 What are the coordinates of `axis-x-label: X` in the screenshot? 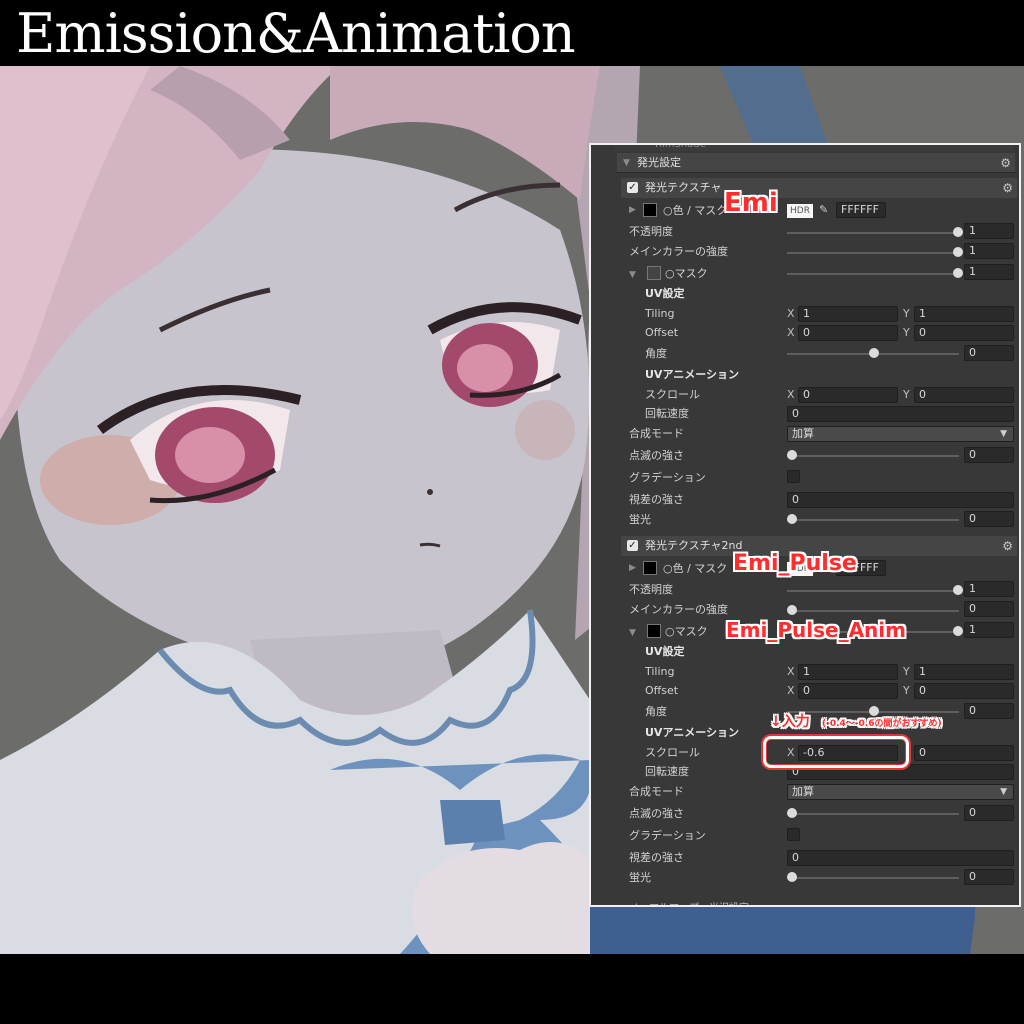 It's located at (791, 313).